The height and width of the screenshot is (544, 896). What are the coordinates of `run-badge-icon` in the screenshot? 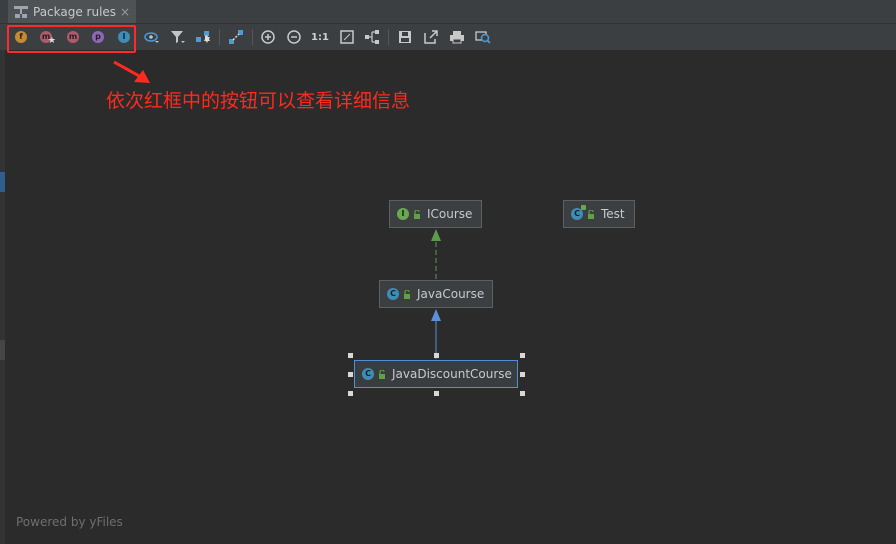 It's located at (583, 207).